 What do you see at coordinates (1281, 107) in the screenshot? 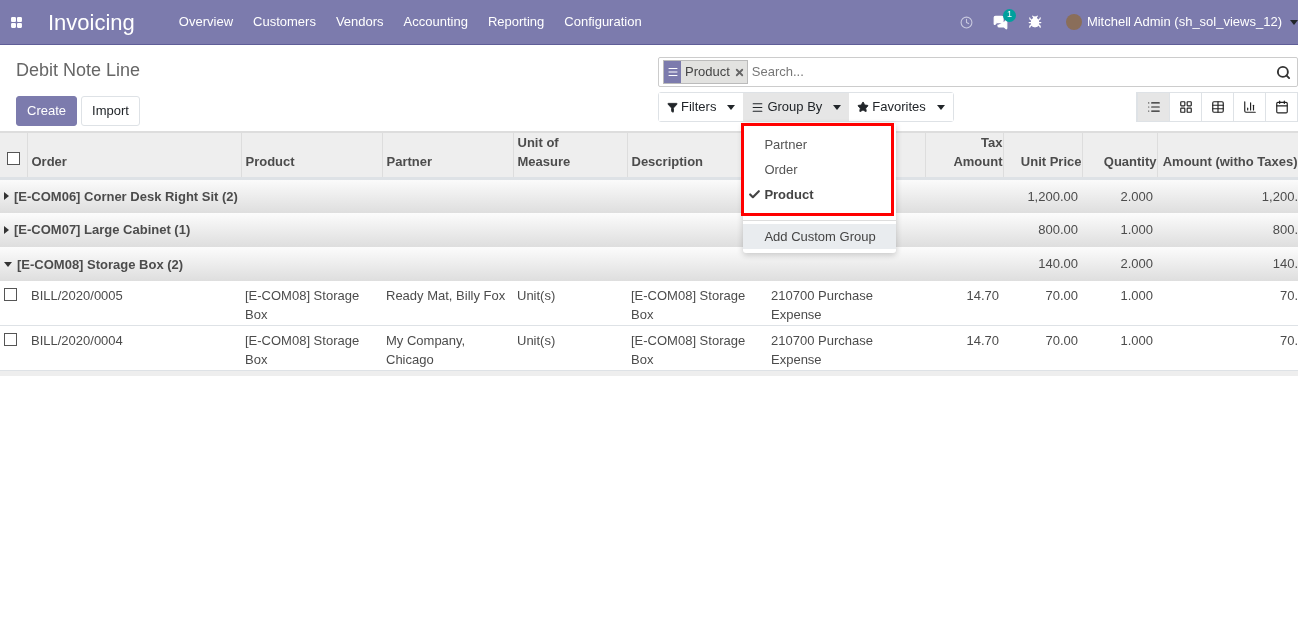
I see `calendar-icon` at bounding box center [1281, 107].